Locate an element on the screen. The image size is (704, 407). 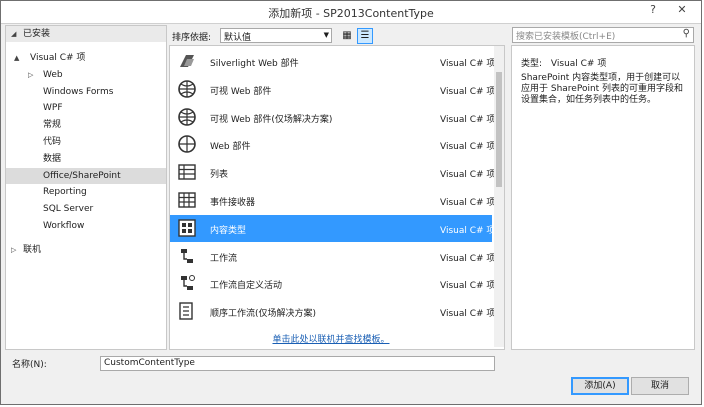
tree-node: Reporting is located at coordinates (86, 192).